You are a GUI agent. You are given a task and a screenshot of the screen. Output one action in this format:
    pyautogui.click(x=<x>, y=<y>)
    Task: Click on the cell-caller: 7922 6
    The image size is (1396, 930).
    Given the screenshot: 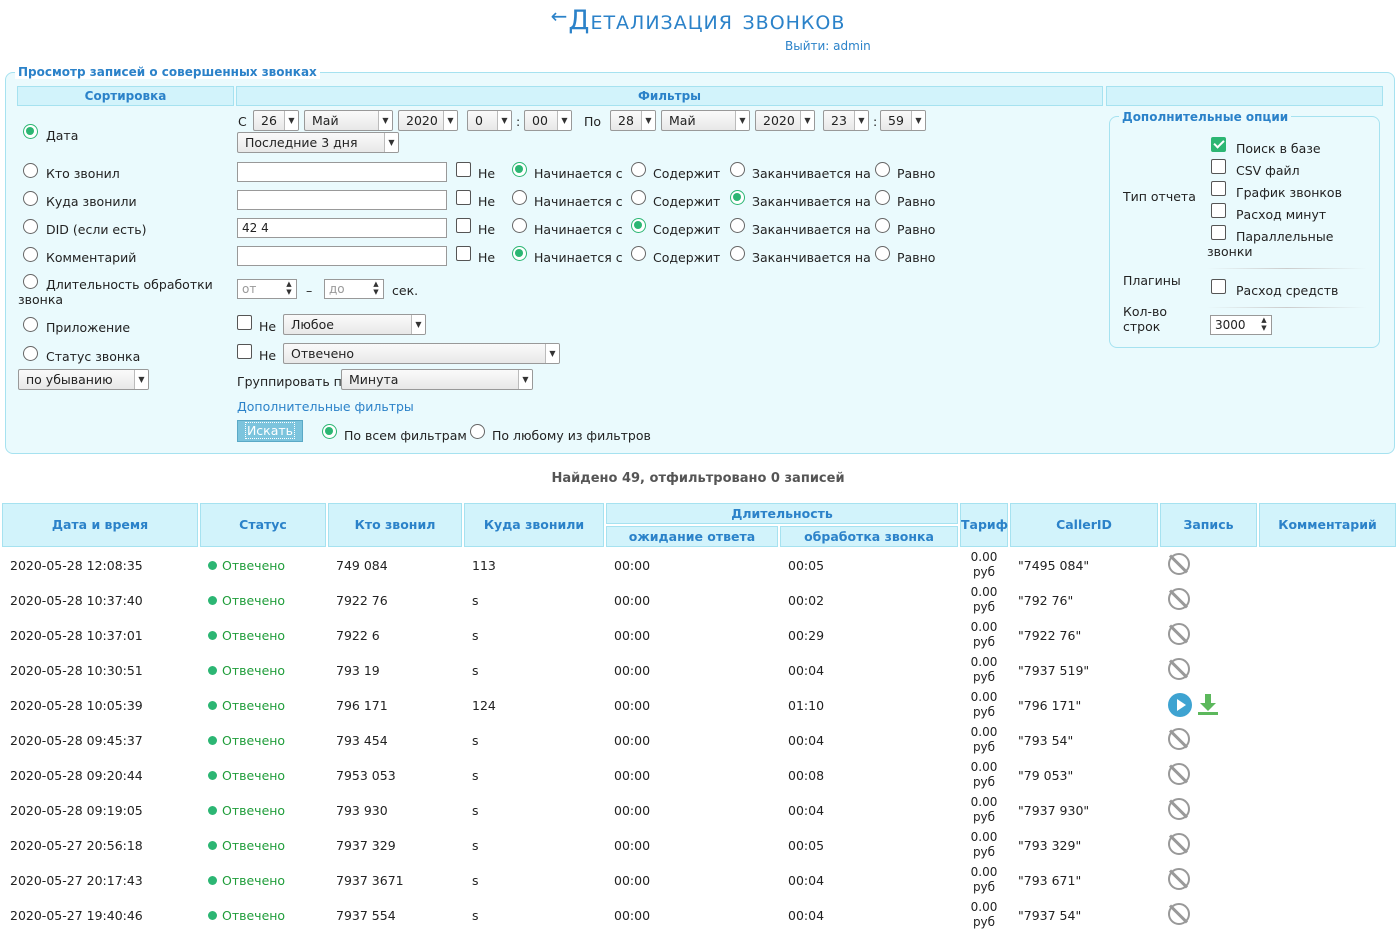 What is the action you would take?
    pyautogui.click(x=358, y=635)
    